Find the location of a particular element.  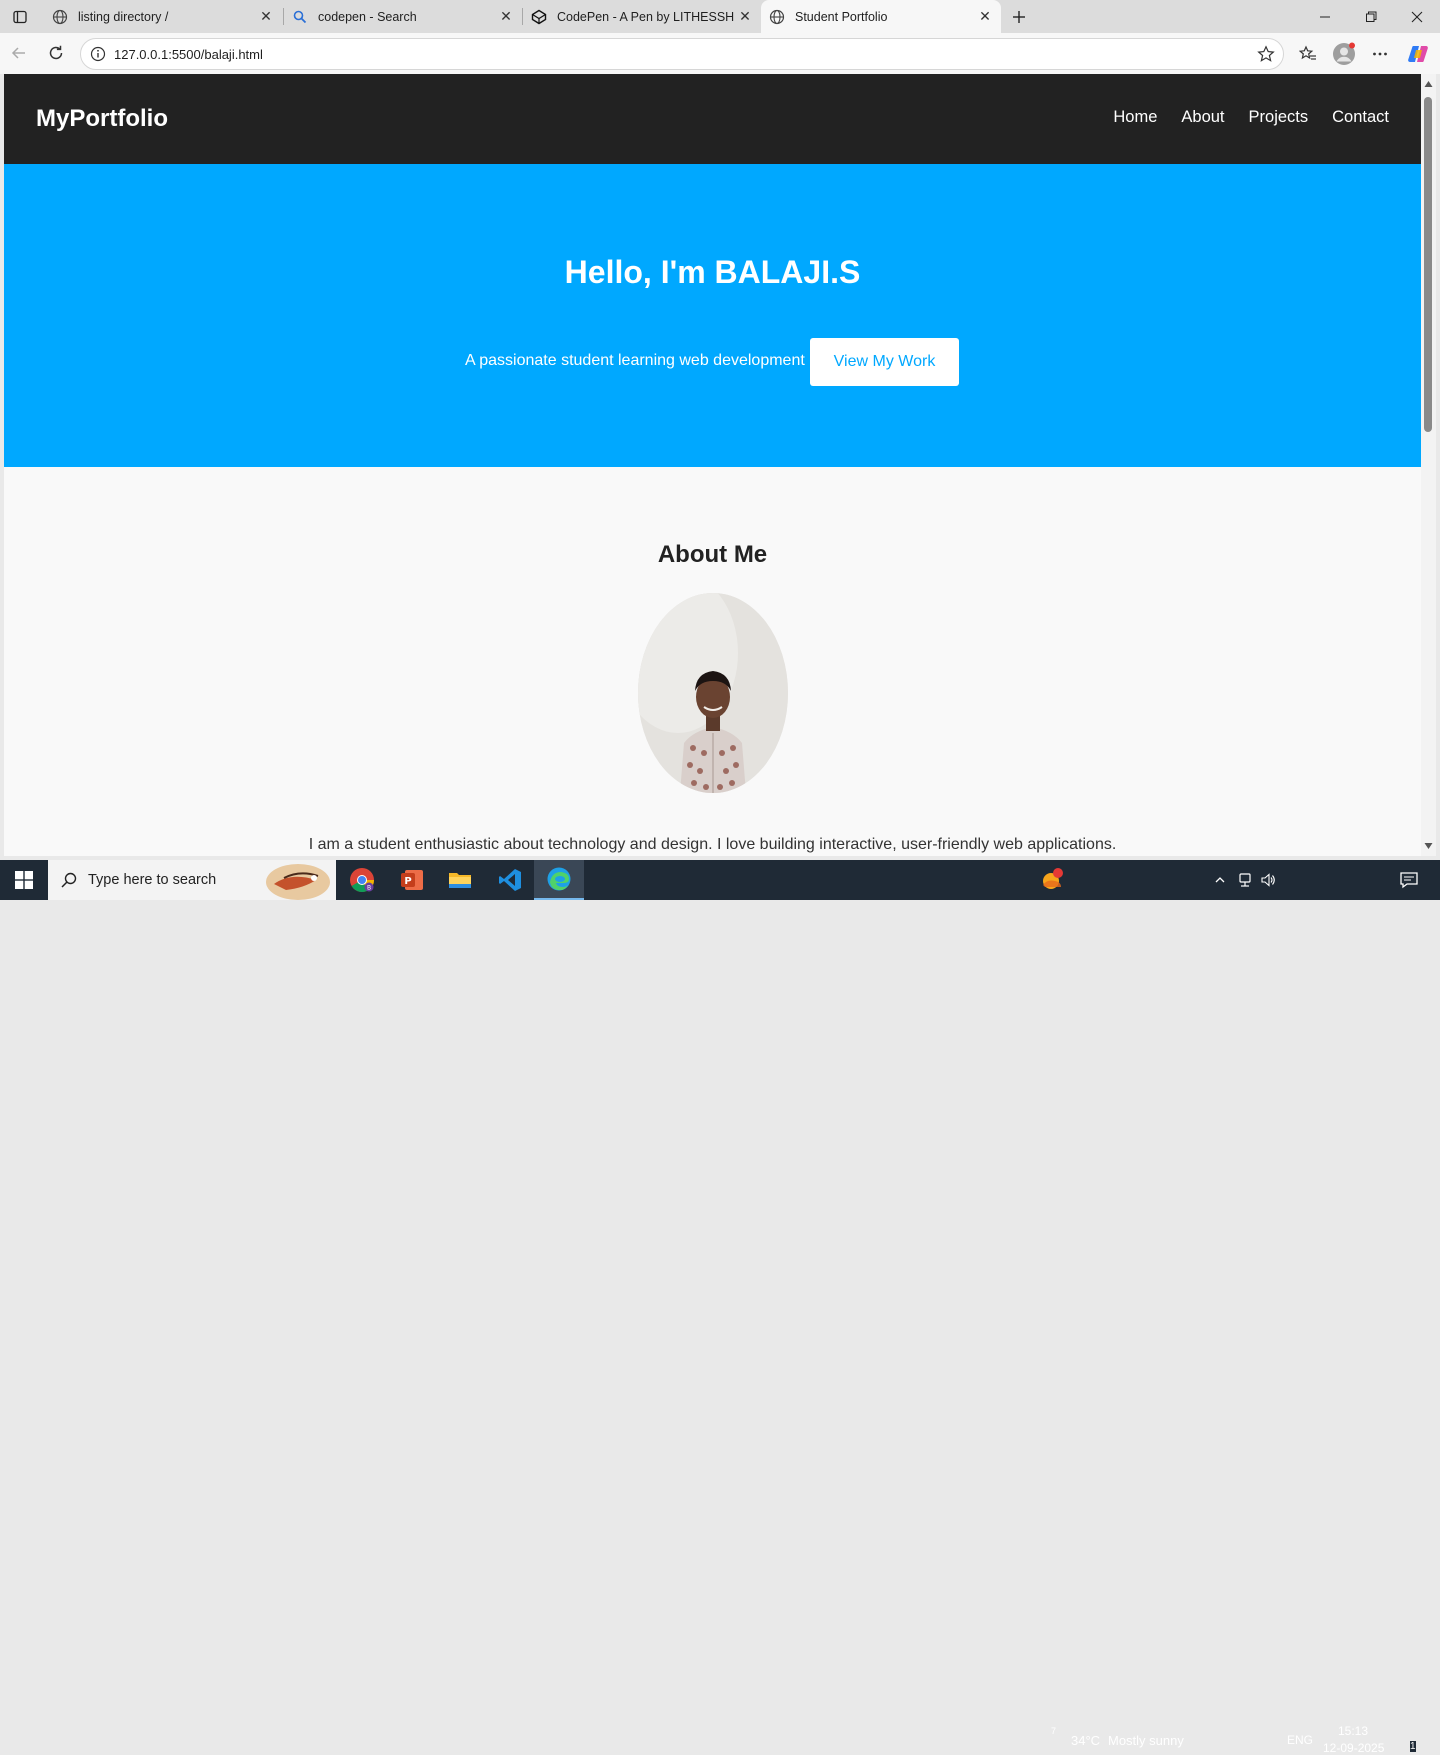

copilot-icon is located at coordinates (1418, 54).